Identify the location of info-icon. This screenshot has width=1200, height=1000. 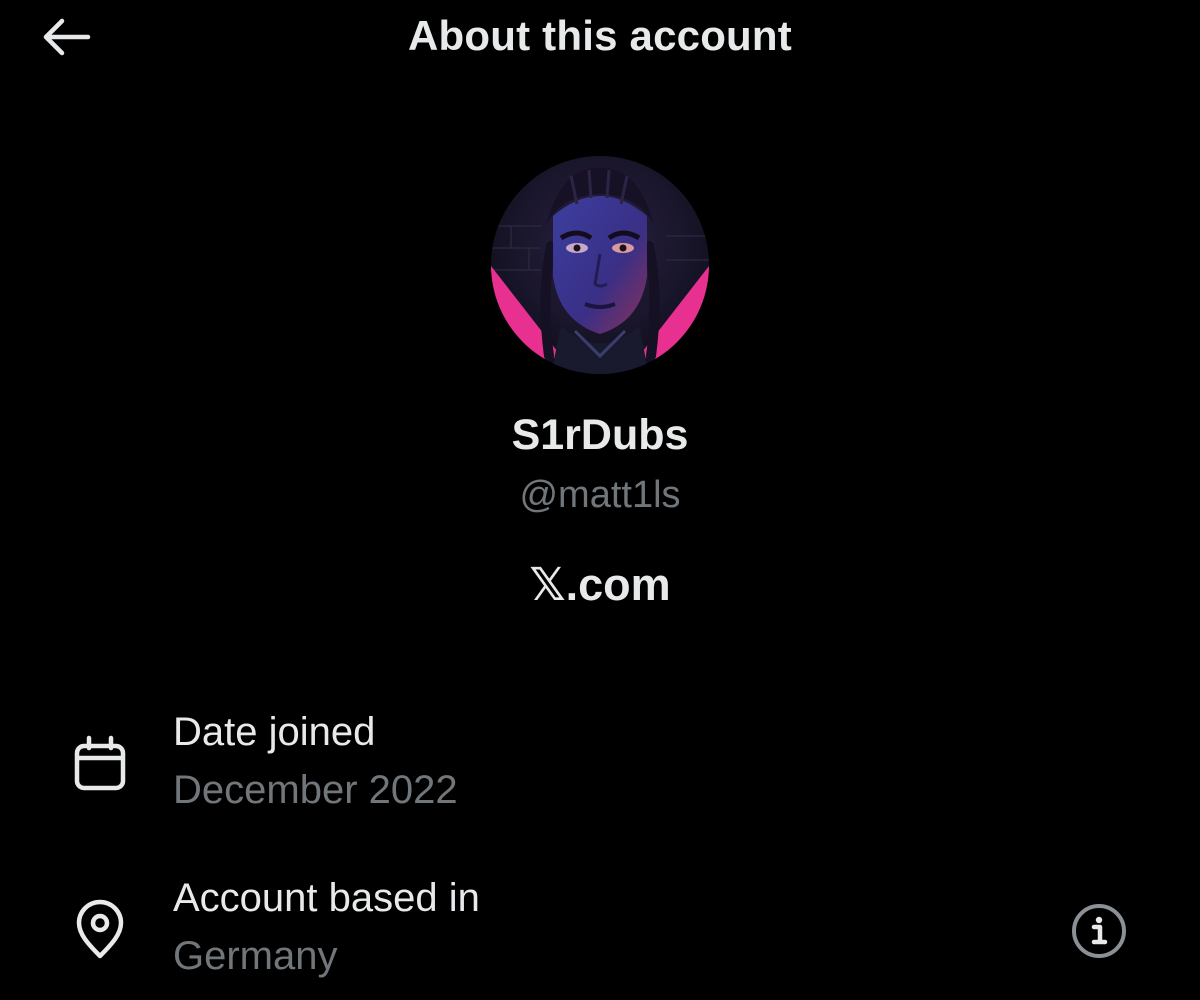
(1099, 931).